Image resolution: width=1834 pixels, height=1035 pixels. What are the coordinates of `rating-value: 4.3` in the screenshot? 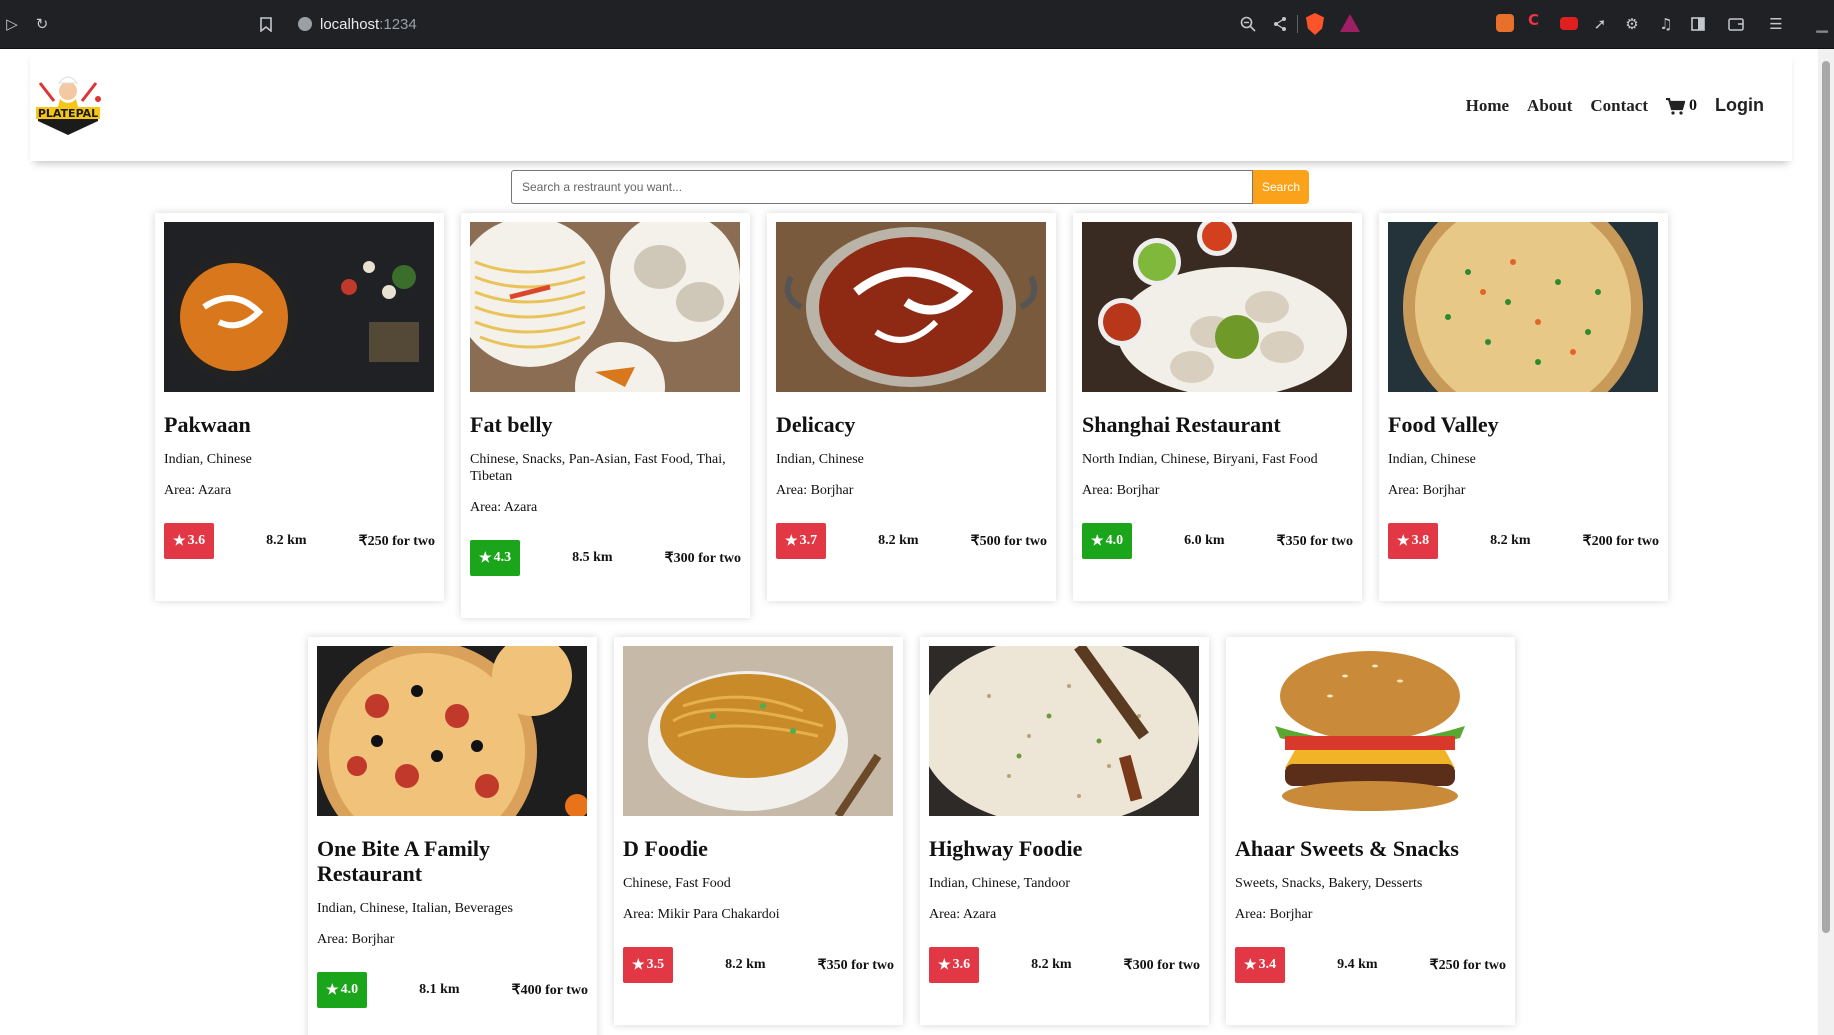 It's located at (502, 557).